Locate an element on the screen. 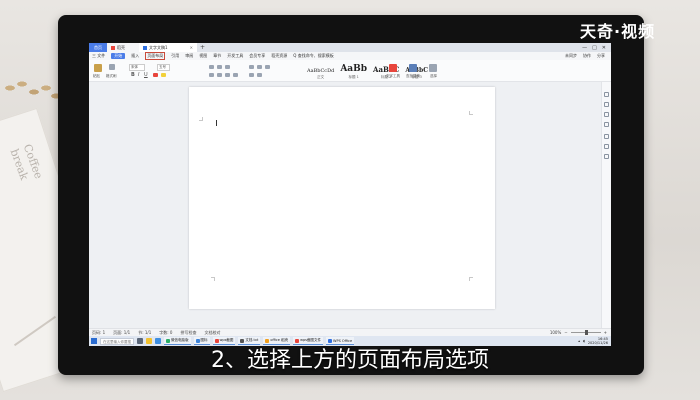 This screenshot has width=700, height=400. side-tool-settings-icon is located at coordinates (606, 136).